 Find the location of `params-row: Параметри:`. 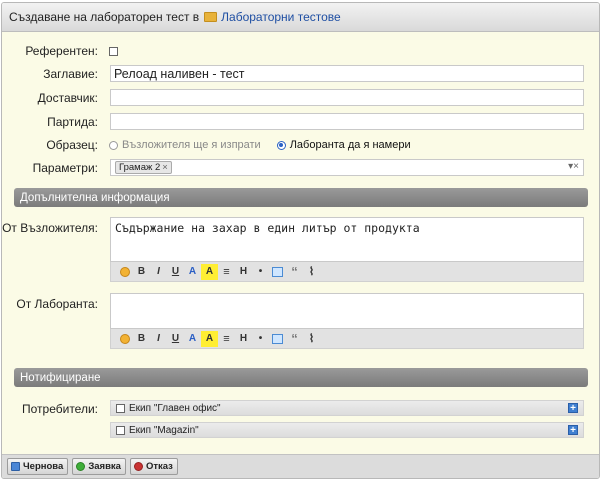

params-row: Параметри: is located at coordinates (53, 167).